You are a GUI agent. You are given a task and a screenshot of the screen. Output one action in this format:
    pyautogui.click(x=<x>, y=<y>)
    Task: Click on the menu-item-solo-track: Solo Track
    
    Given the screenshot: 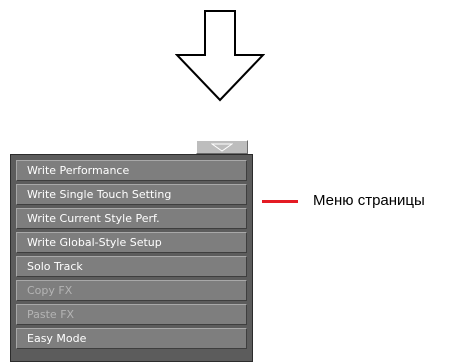 What is the action you would take?
    pyautogui.click(x=131, y=266)
    